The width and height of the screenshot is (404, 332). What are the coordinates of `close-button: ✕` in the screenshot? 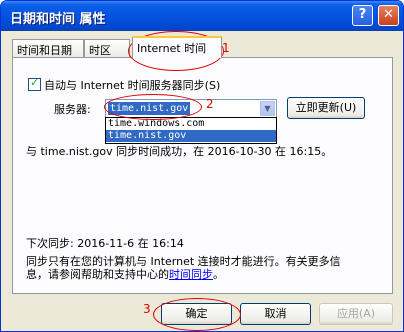 It's located at (388, 15).